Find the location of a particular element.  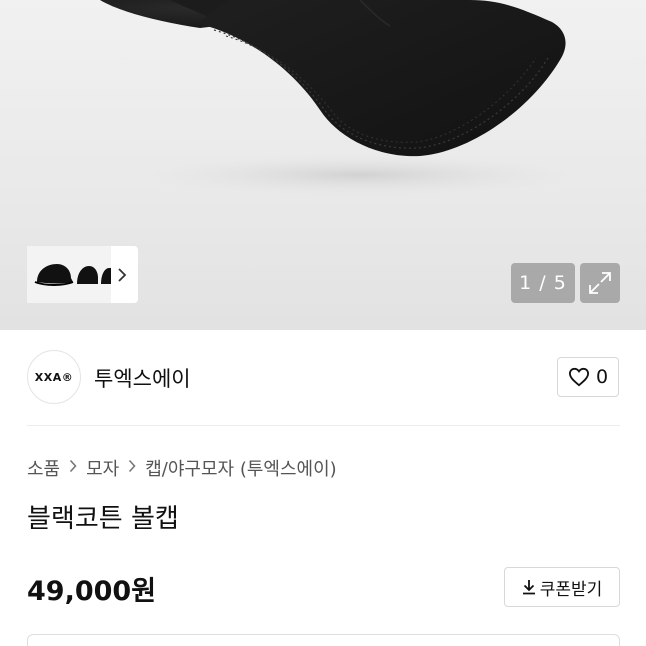

product-title: 블랙코튼 볼캡 is located at coordinates (103, 519).